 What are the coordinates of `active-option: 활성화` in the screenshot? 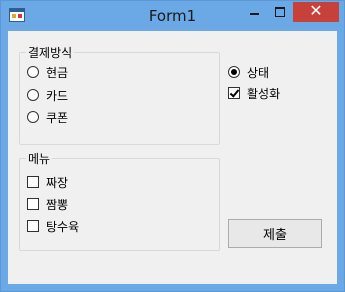 It's located at (254, 93).